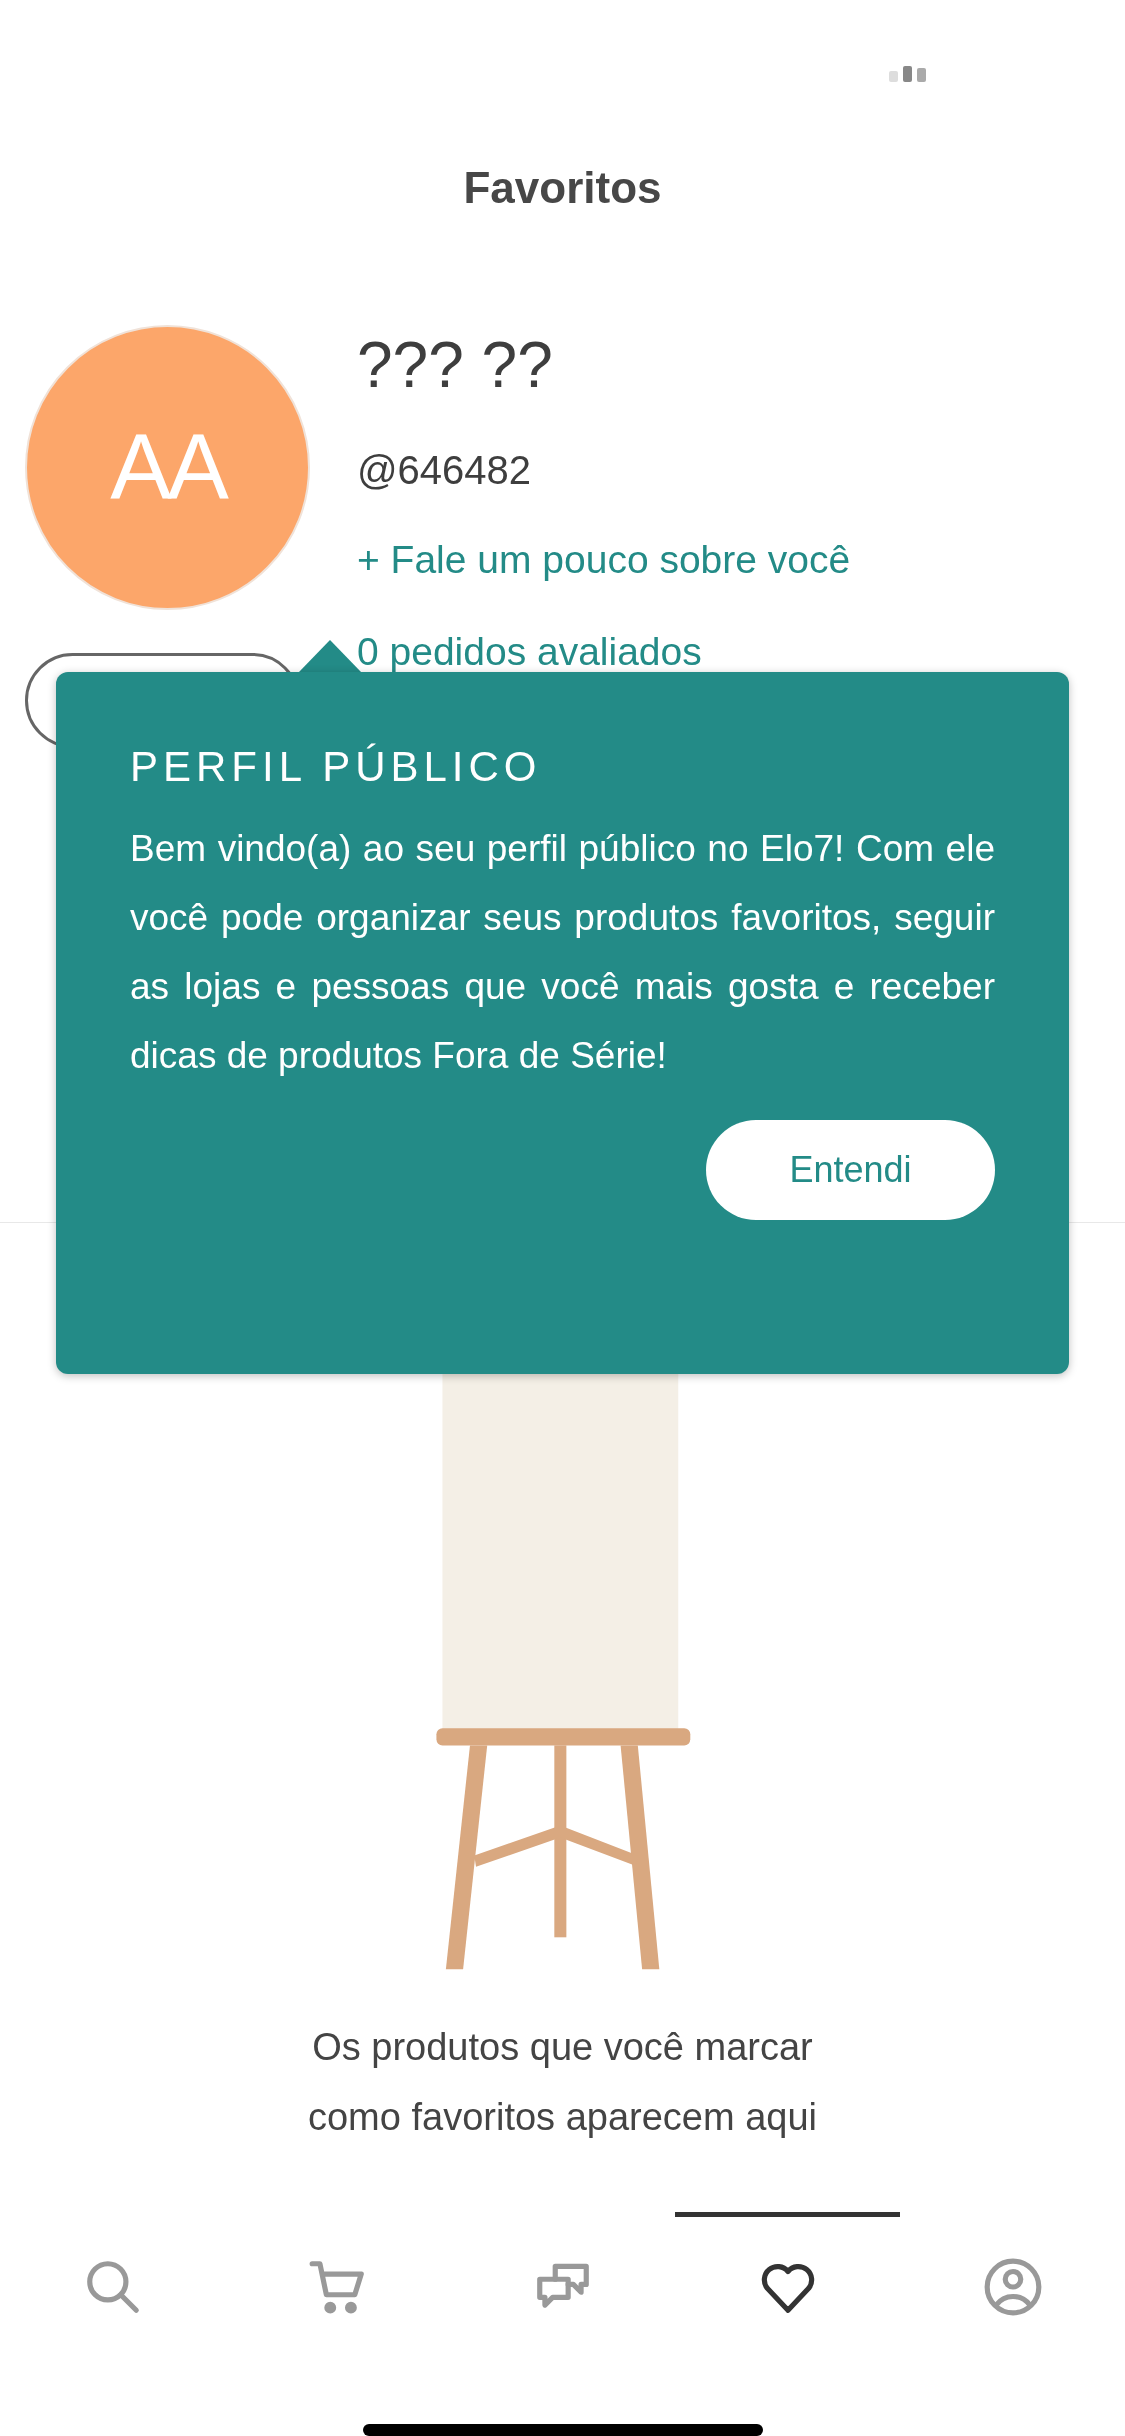 The height and width of the screenshot is (2436, 1125). What do you see at coordinates (562, 952) in the screenshot?
I see `tooltip-text: Bem vindo(a) ao seu perfil público no Elo7! Com ele você pode organizar seus produtos favoritos, seguir as lojas e pessoas que você mais gosta e receber dicas de produtos Fora de Série!` at bounding box center [562, 952].